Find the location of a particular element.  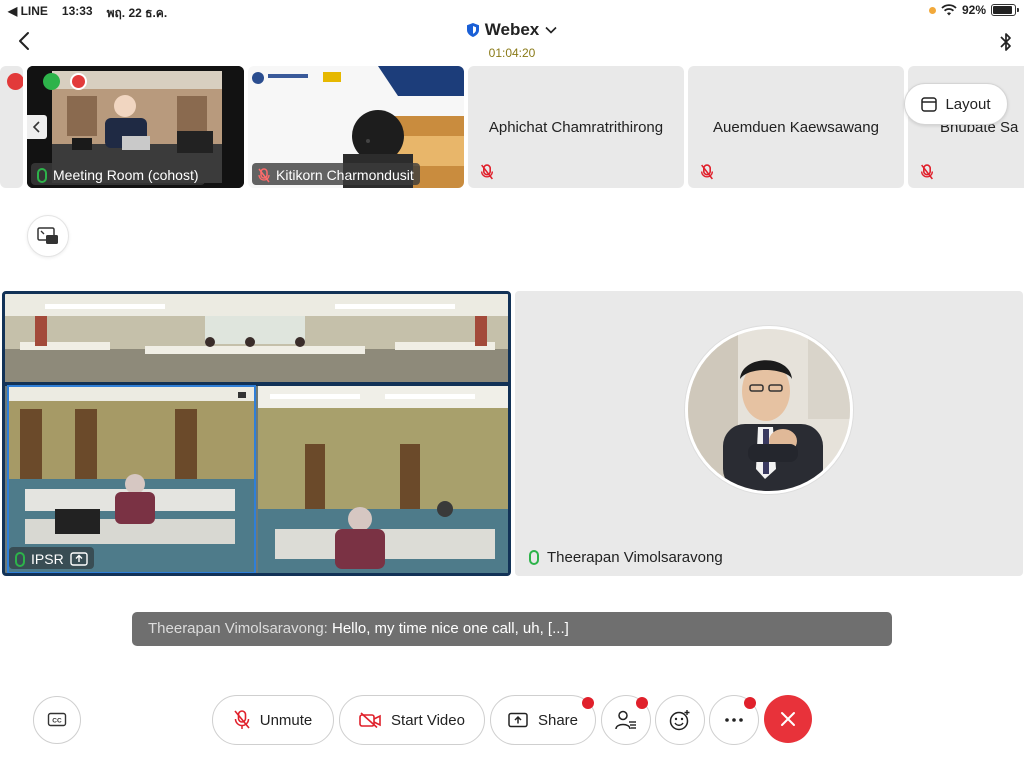

strip-scroll-left-button is located at coordinates (37, 127).